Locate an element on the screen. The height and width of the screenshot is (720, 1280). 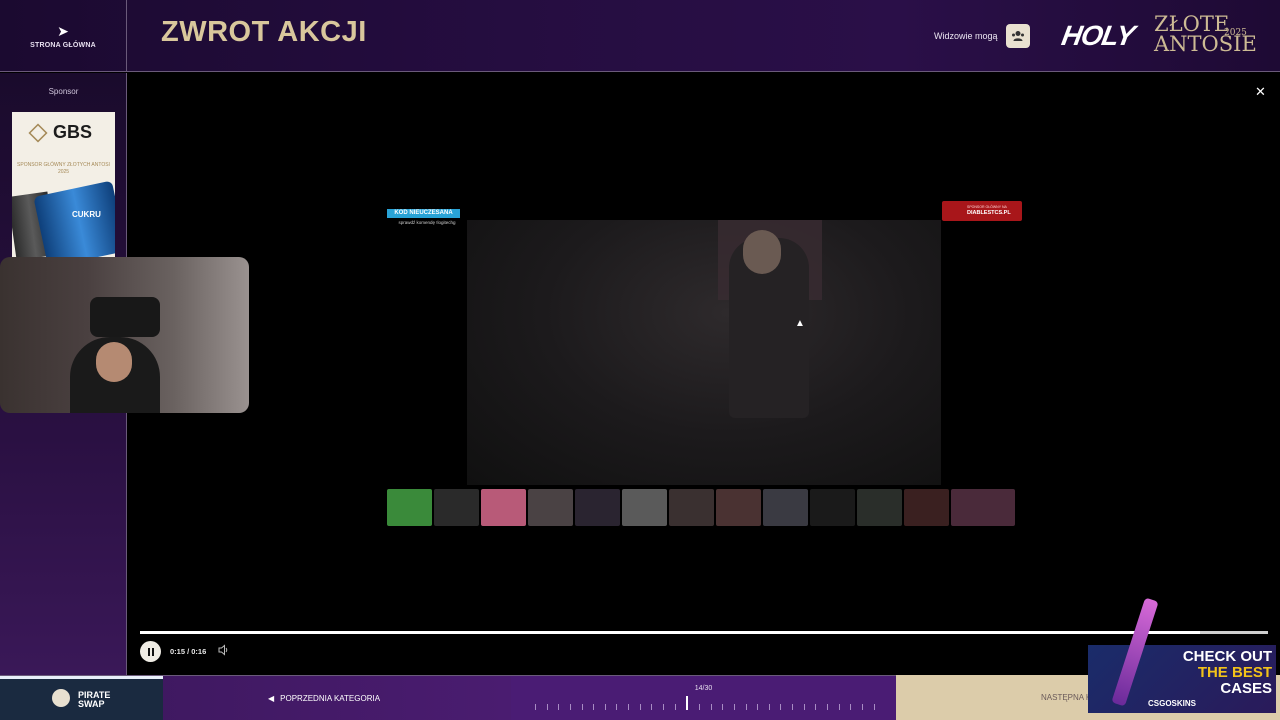
viewers-control: Widzowie mogą is located at coordinates (982, 36).